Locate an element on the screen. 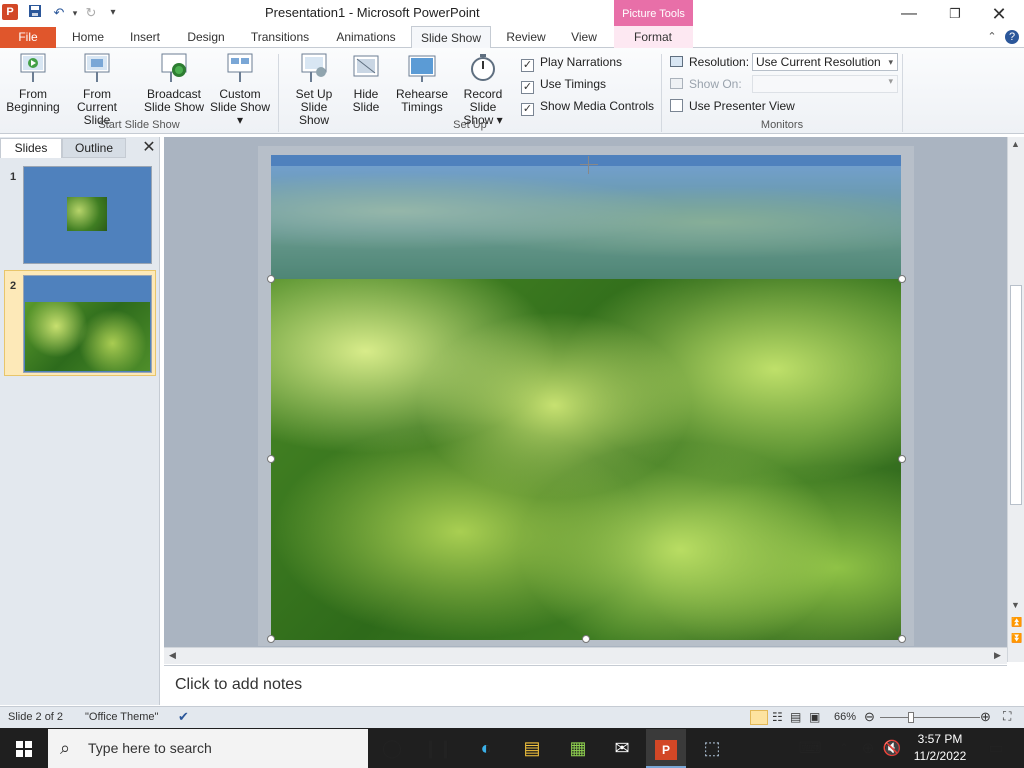 The width and height of the screenshot is (1024, 768). clock: 3:57 PM 11/2/2022 is located at coordinates (940, 749).